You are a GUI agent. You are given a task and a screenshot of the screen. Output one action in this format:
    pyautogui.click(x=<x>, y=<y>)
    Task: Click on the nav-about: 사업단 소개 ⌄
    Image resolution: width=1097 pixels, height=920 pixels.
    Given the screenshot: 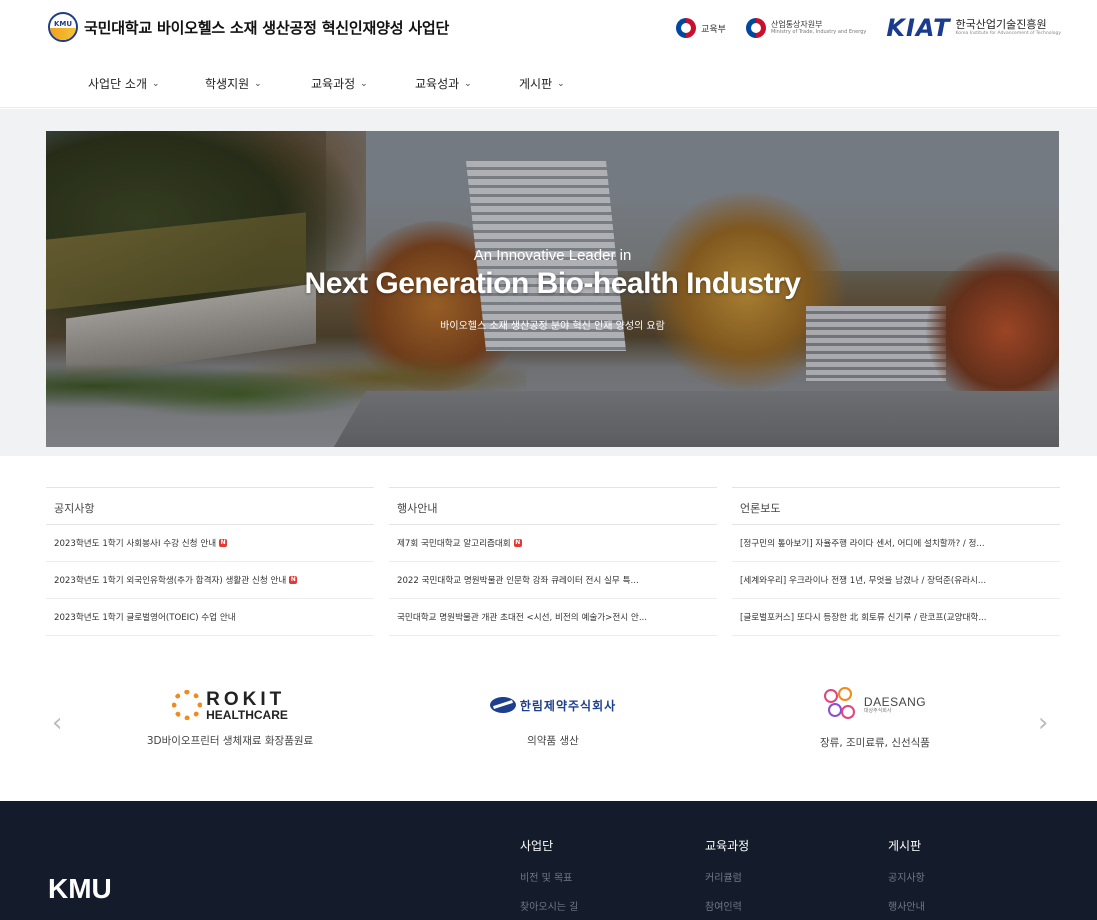 What is the action you would take?
    pyautogui.click(x=124, y=83)
    